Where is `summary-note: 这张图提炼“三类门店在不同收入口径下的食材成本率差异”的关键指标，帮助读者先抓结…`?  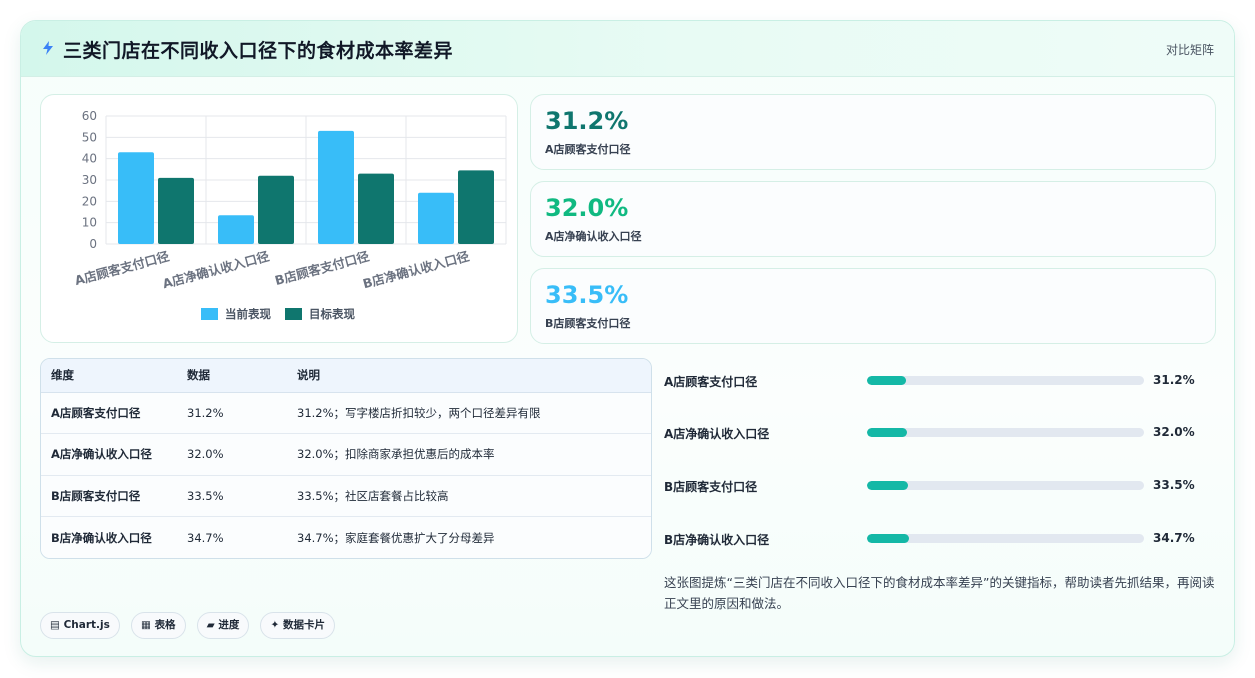 summary-note: 这张图提炼“三类门店在不同收入口径下的食材成本率差异”的关键指标，帮助读者先抓结… is located at coordinates (939, 593).